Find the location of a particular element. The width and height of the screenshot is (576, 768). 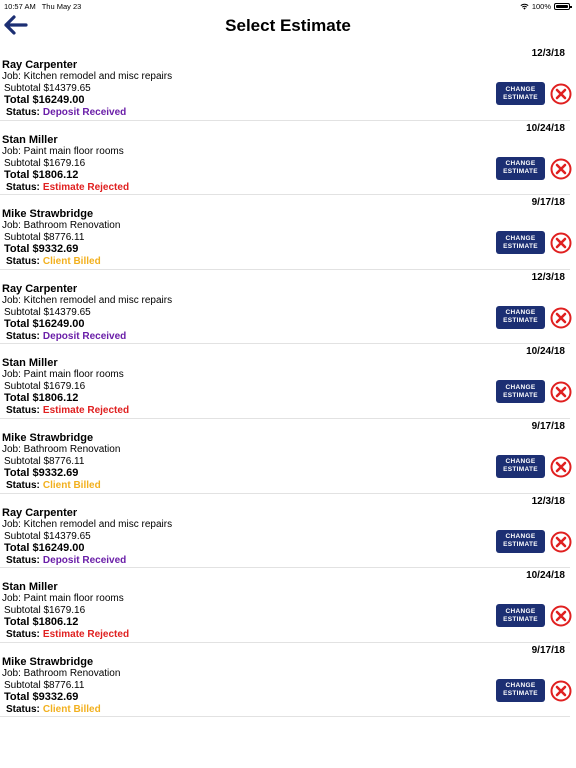

navigation-bar: Select Estimate is located at coordinates (288, 27).